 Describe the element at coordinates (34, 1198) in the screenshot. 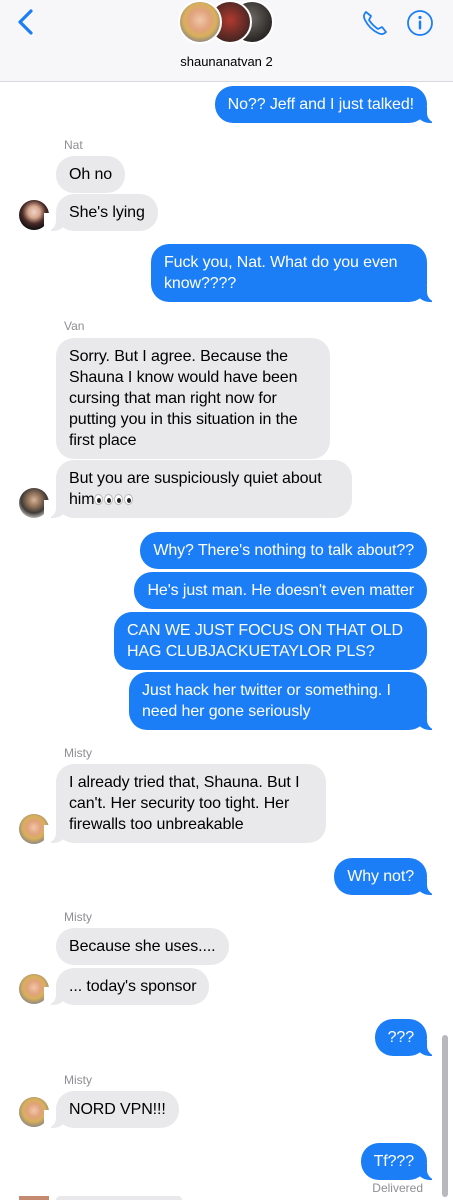

I see `avatar` at that location.